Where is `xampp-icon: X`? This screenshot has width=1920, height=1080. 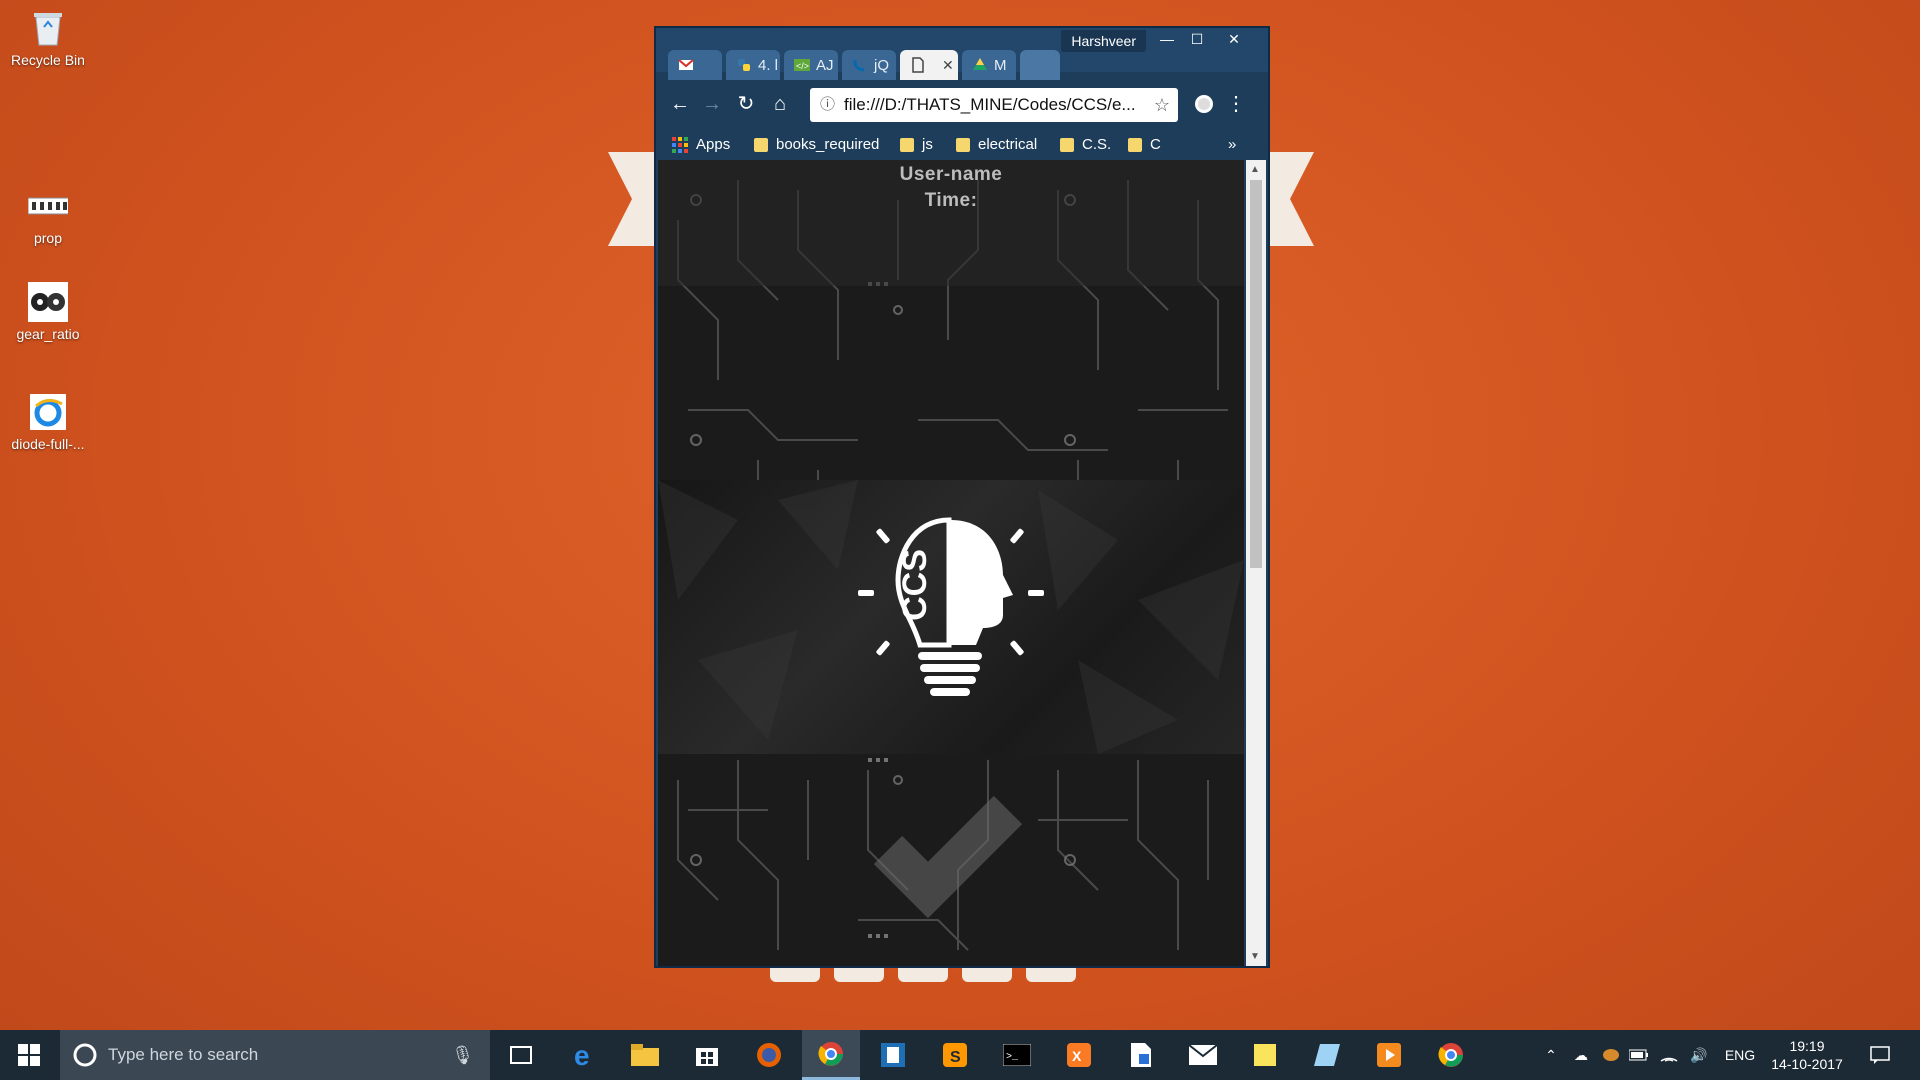
xampp-icon: X is located at coordinates (1079, 1055).